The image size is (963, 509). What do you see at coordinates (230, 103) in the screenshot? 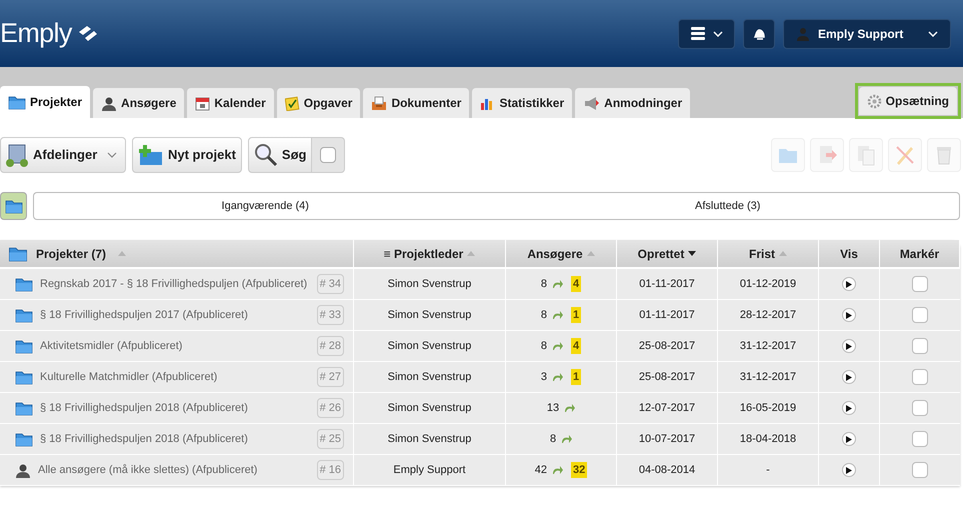
I see `tab: Kalender` at bounding box center [230, 103].